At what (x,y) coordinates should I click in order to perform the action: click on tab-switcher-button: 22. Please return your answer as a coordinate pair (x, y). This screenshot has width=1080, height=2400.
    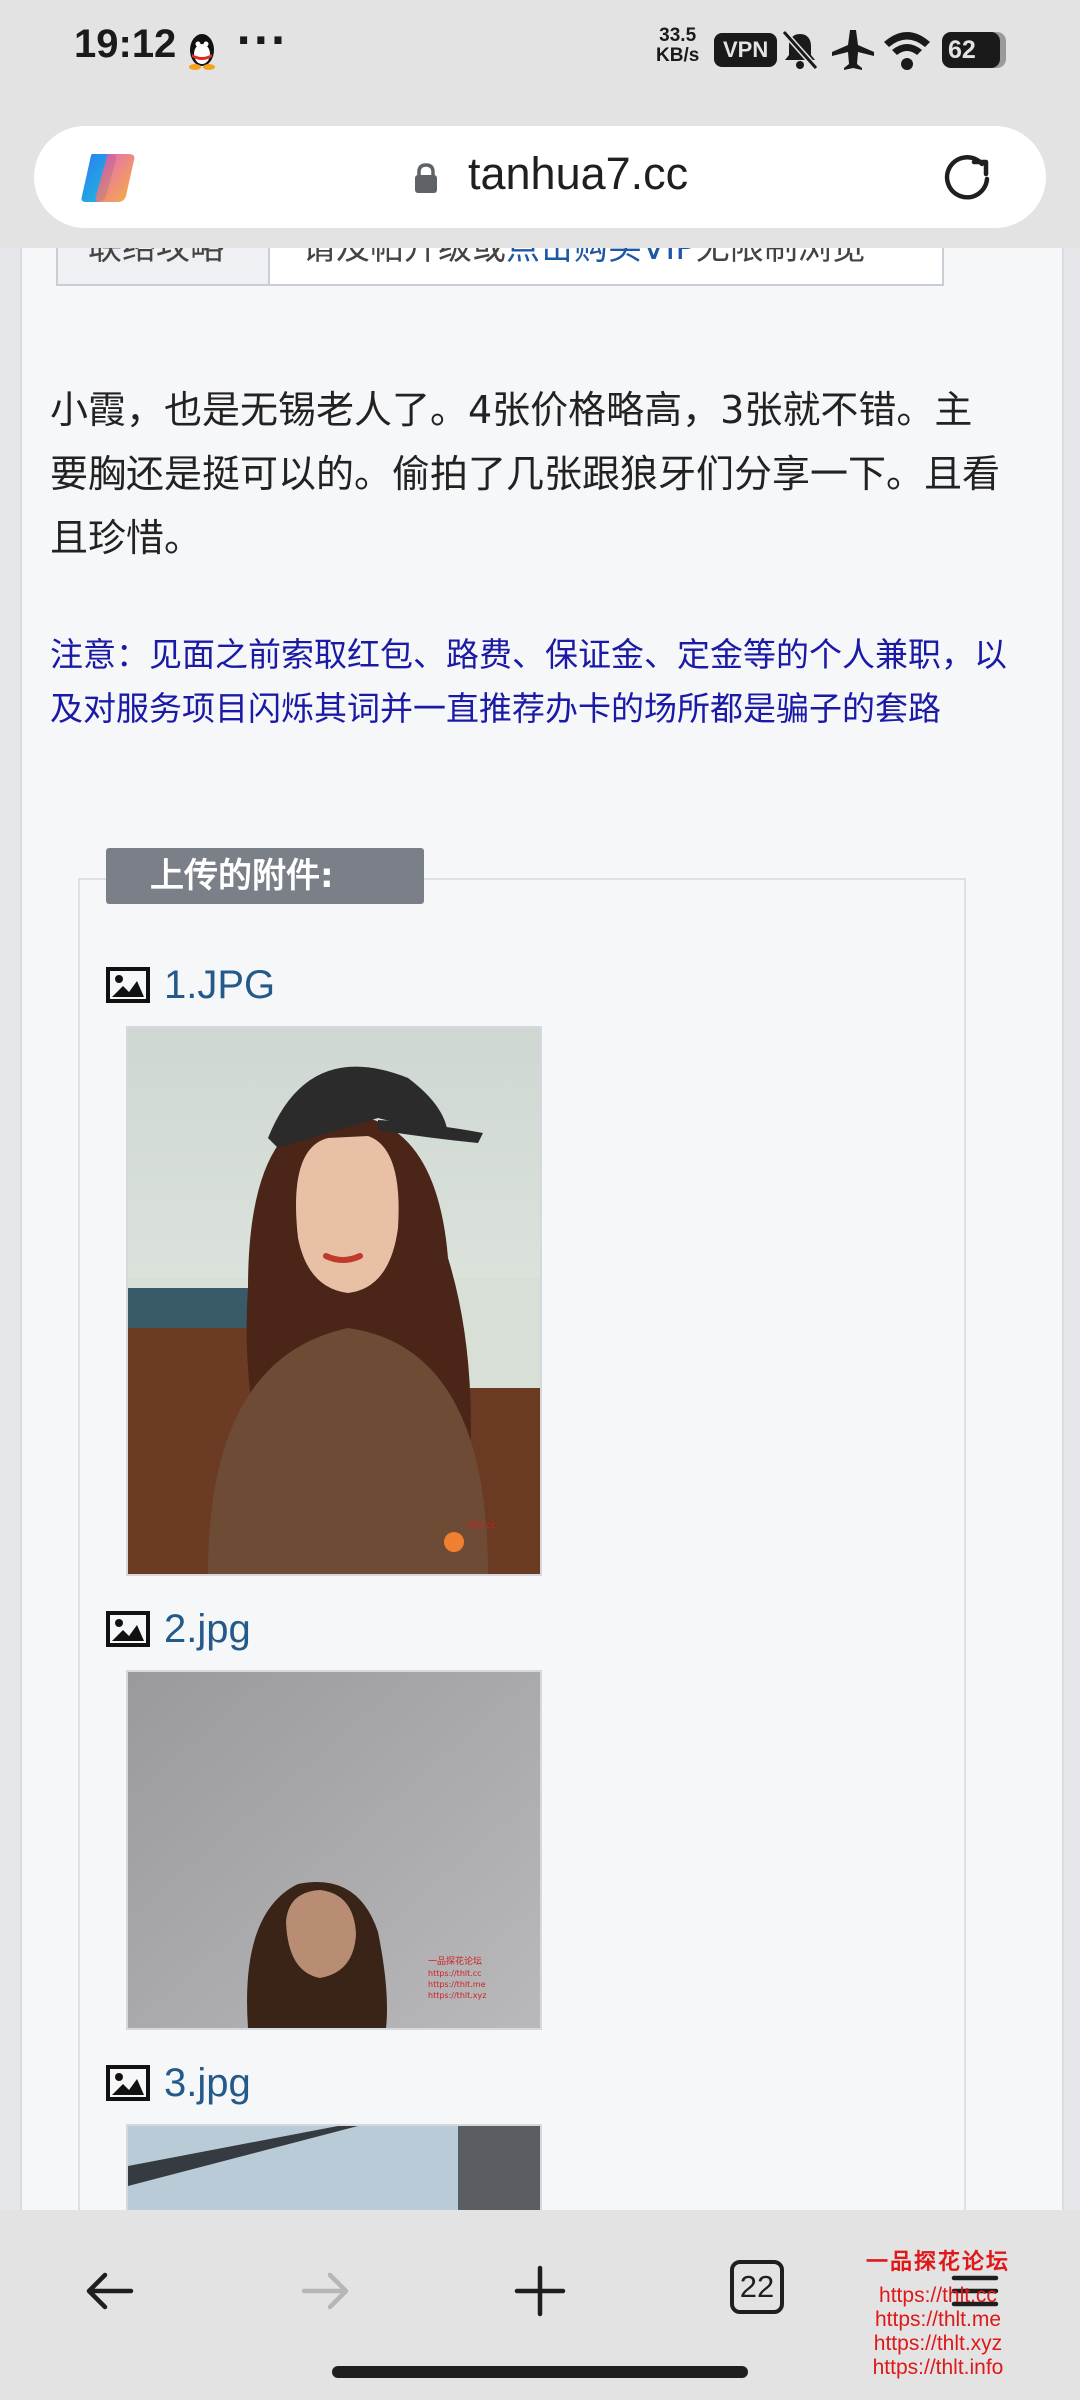
    Looking at the image, I should click on (757, 2287).